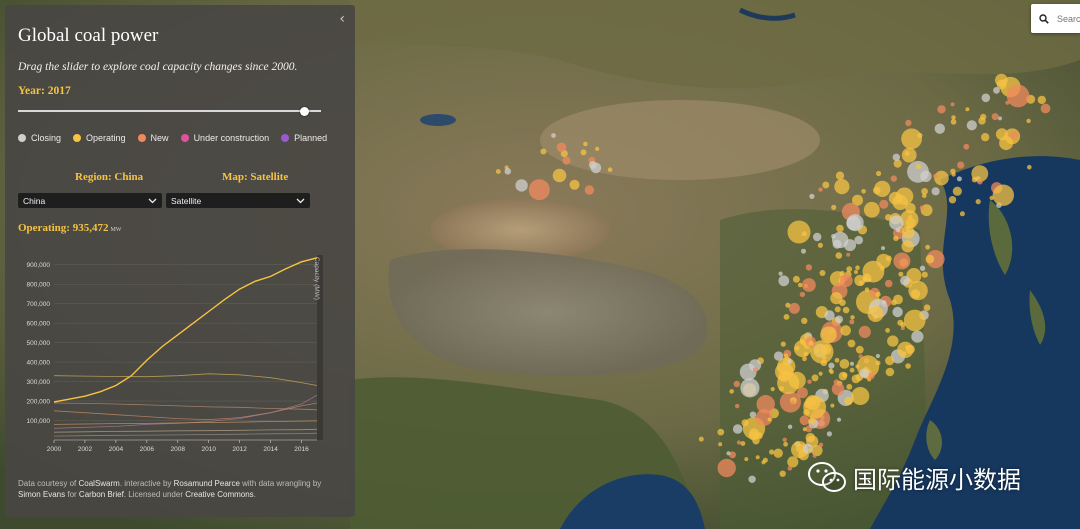  What do you see at coordinates (41, 494) in the screenshot?
I see `credit-link-wrangler: Simon Evans` at bounding box center [41, 494].